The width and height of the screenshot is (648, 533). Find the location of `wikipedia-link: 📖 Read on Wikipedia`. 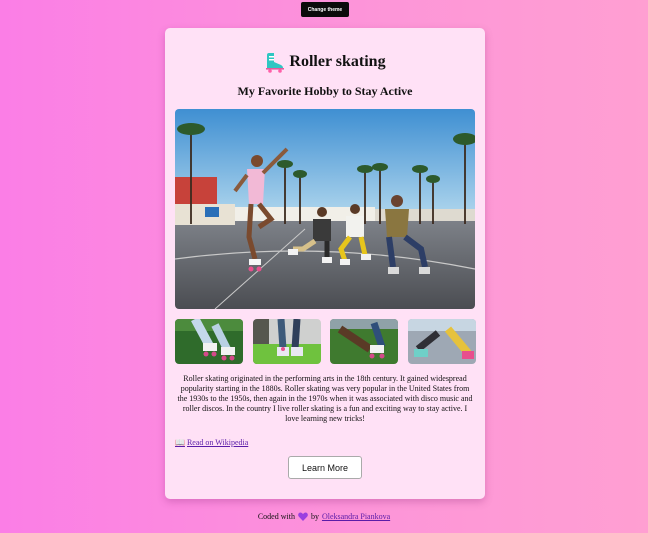

wikipedia-link: 📖 Read on Wikipedia is located at coordinates (211, 442).